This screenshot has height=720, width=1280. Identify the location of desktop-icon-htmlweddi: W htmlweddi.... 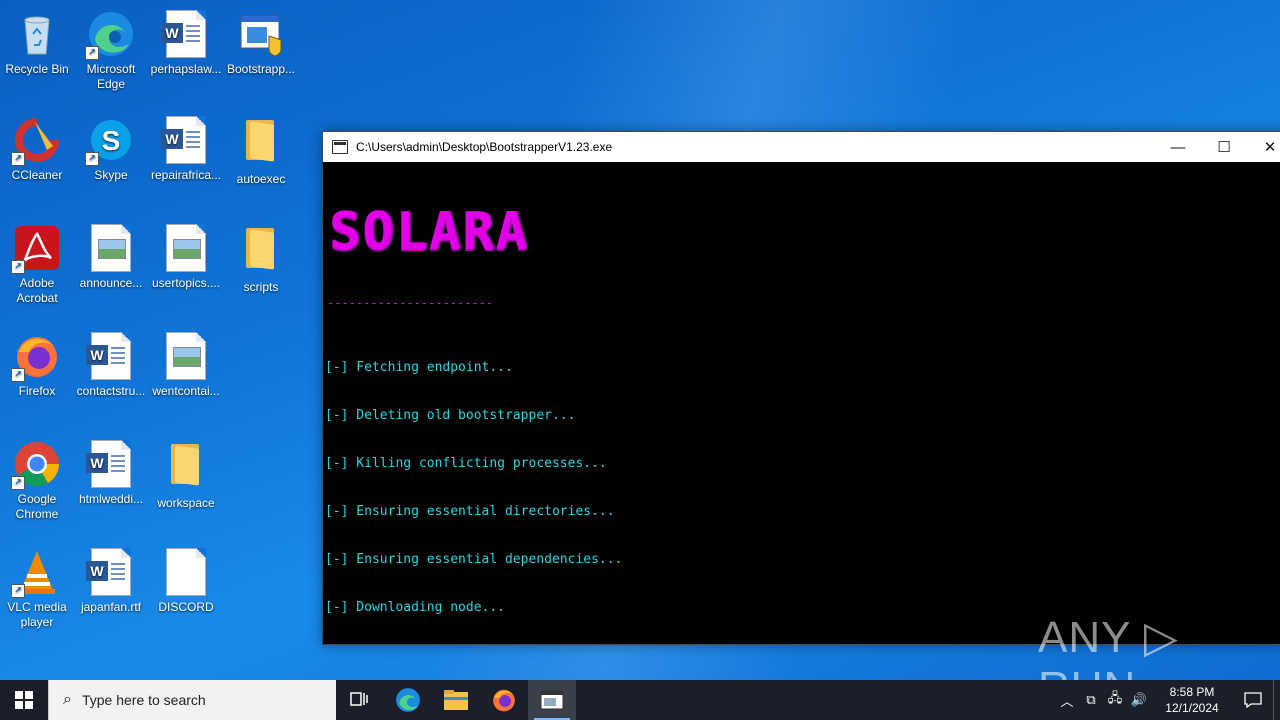
(111, 473).